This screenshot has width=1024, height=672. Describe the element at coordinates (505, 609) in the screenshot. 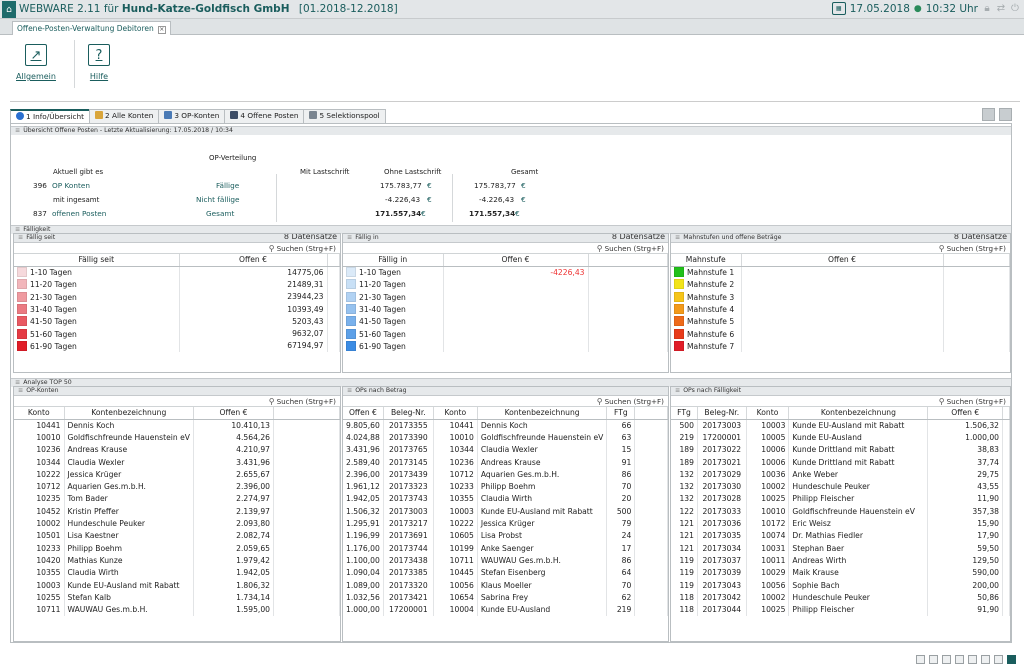

I see `table-row: 1.000,00 17200001 10004 Kunde EU-Ausland 219` at that location.